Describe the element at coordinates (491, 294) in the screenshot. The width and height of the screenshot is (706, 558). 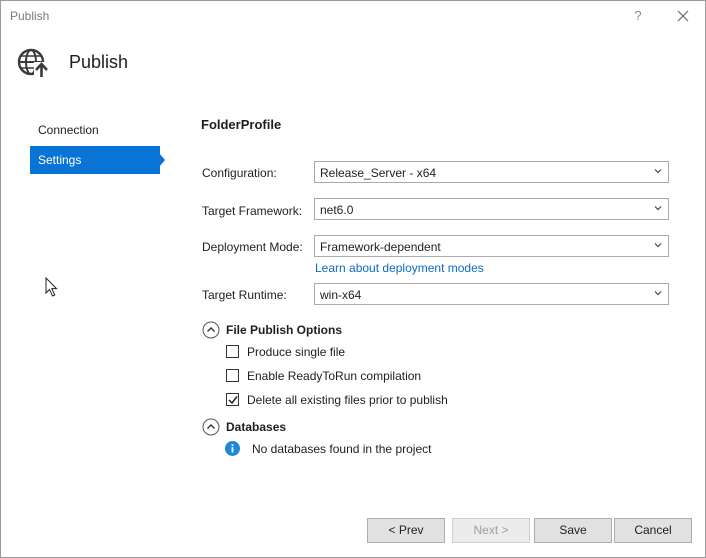
I see `target-runtime-dropdown: win-x64` at that location.